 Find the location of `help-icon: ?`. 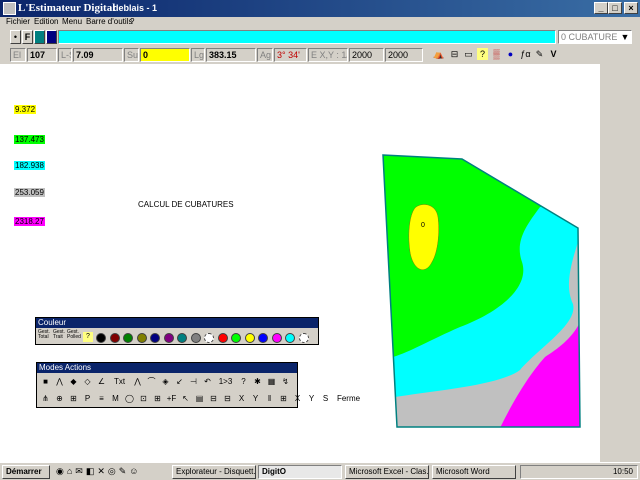

help-icon: ? is located at coordinates (482, 54).